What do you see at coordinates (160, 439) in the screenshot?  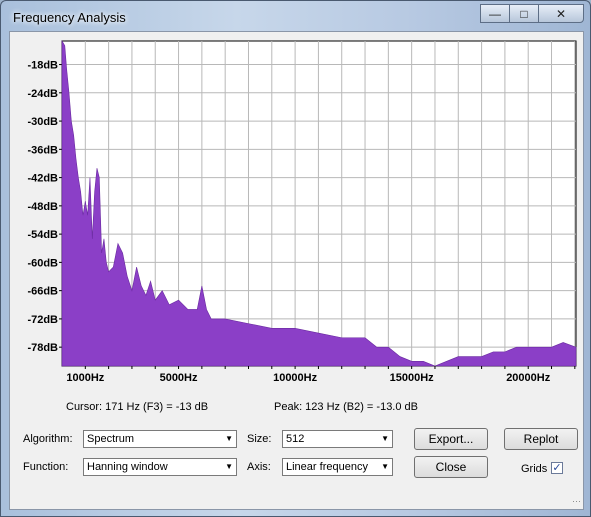 I see `algorithm-select: Spectrum ▼` at bounding box center [160, 439].